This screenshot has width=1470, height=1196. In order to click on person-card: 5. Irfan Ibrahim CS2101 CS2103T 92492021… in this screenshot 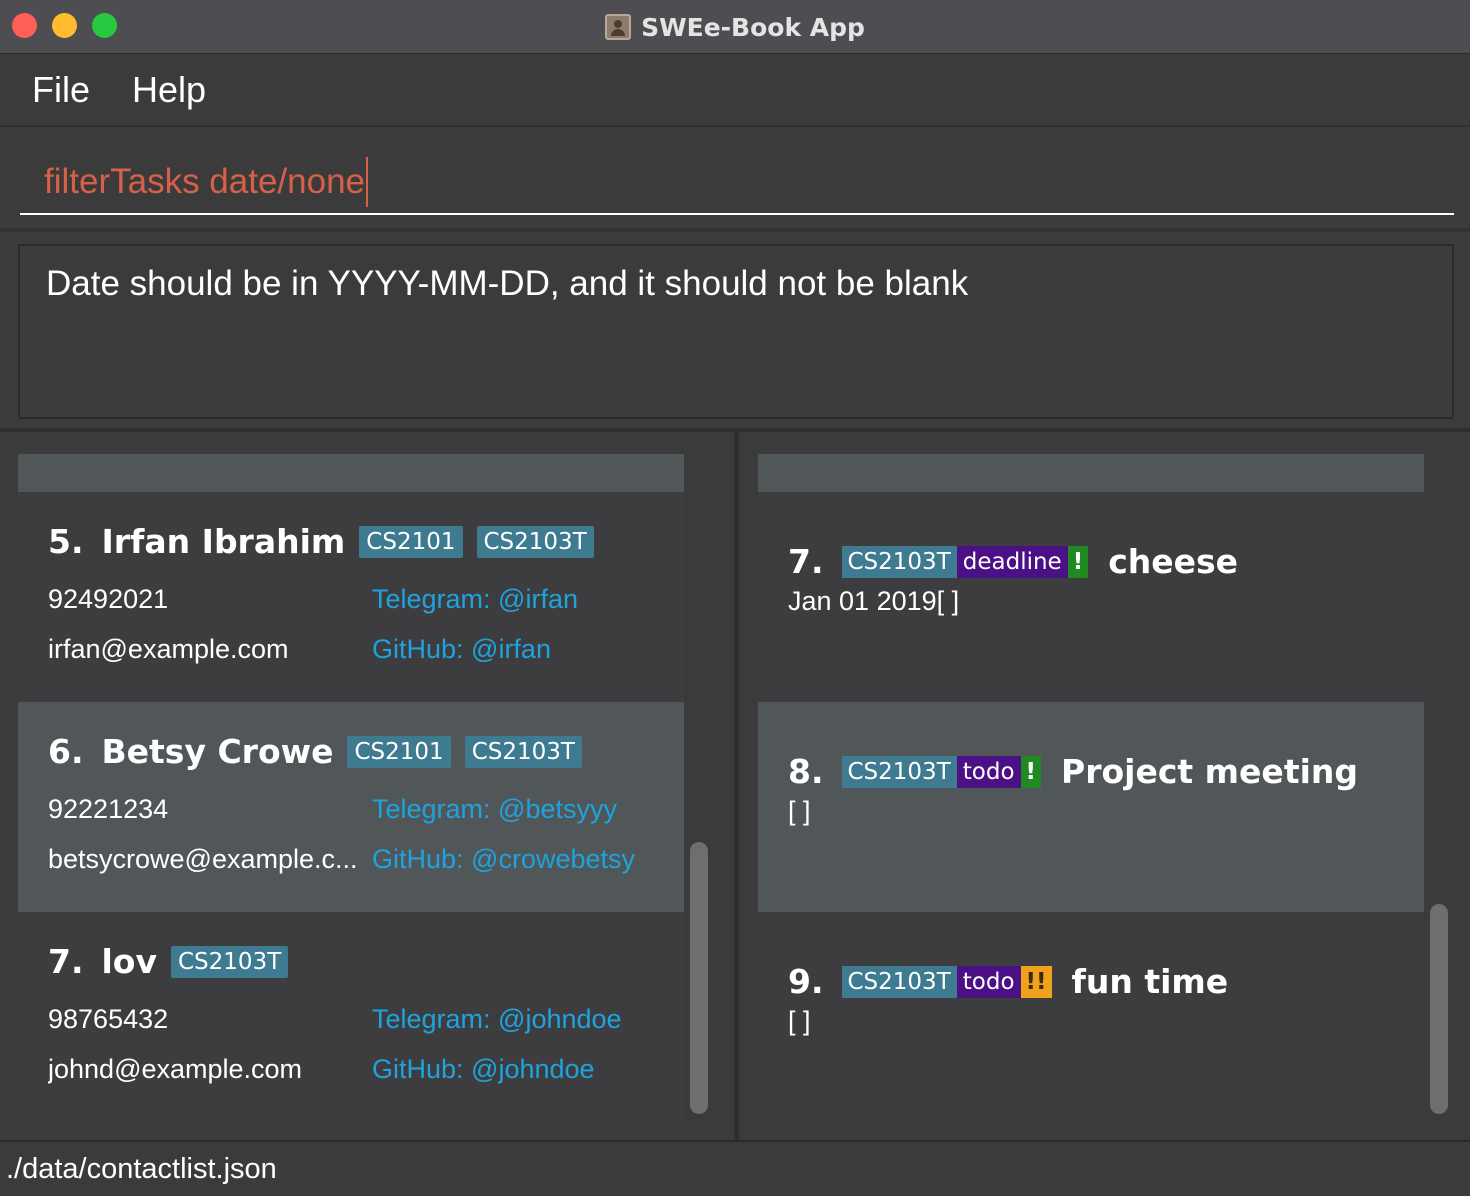, I will do `click(351, 597)`.